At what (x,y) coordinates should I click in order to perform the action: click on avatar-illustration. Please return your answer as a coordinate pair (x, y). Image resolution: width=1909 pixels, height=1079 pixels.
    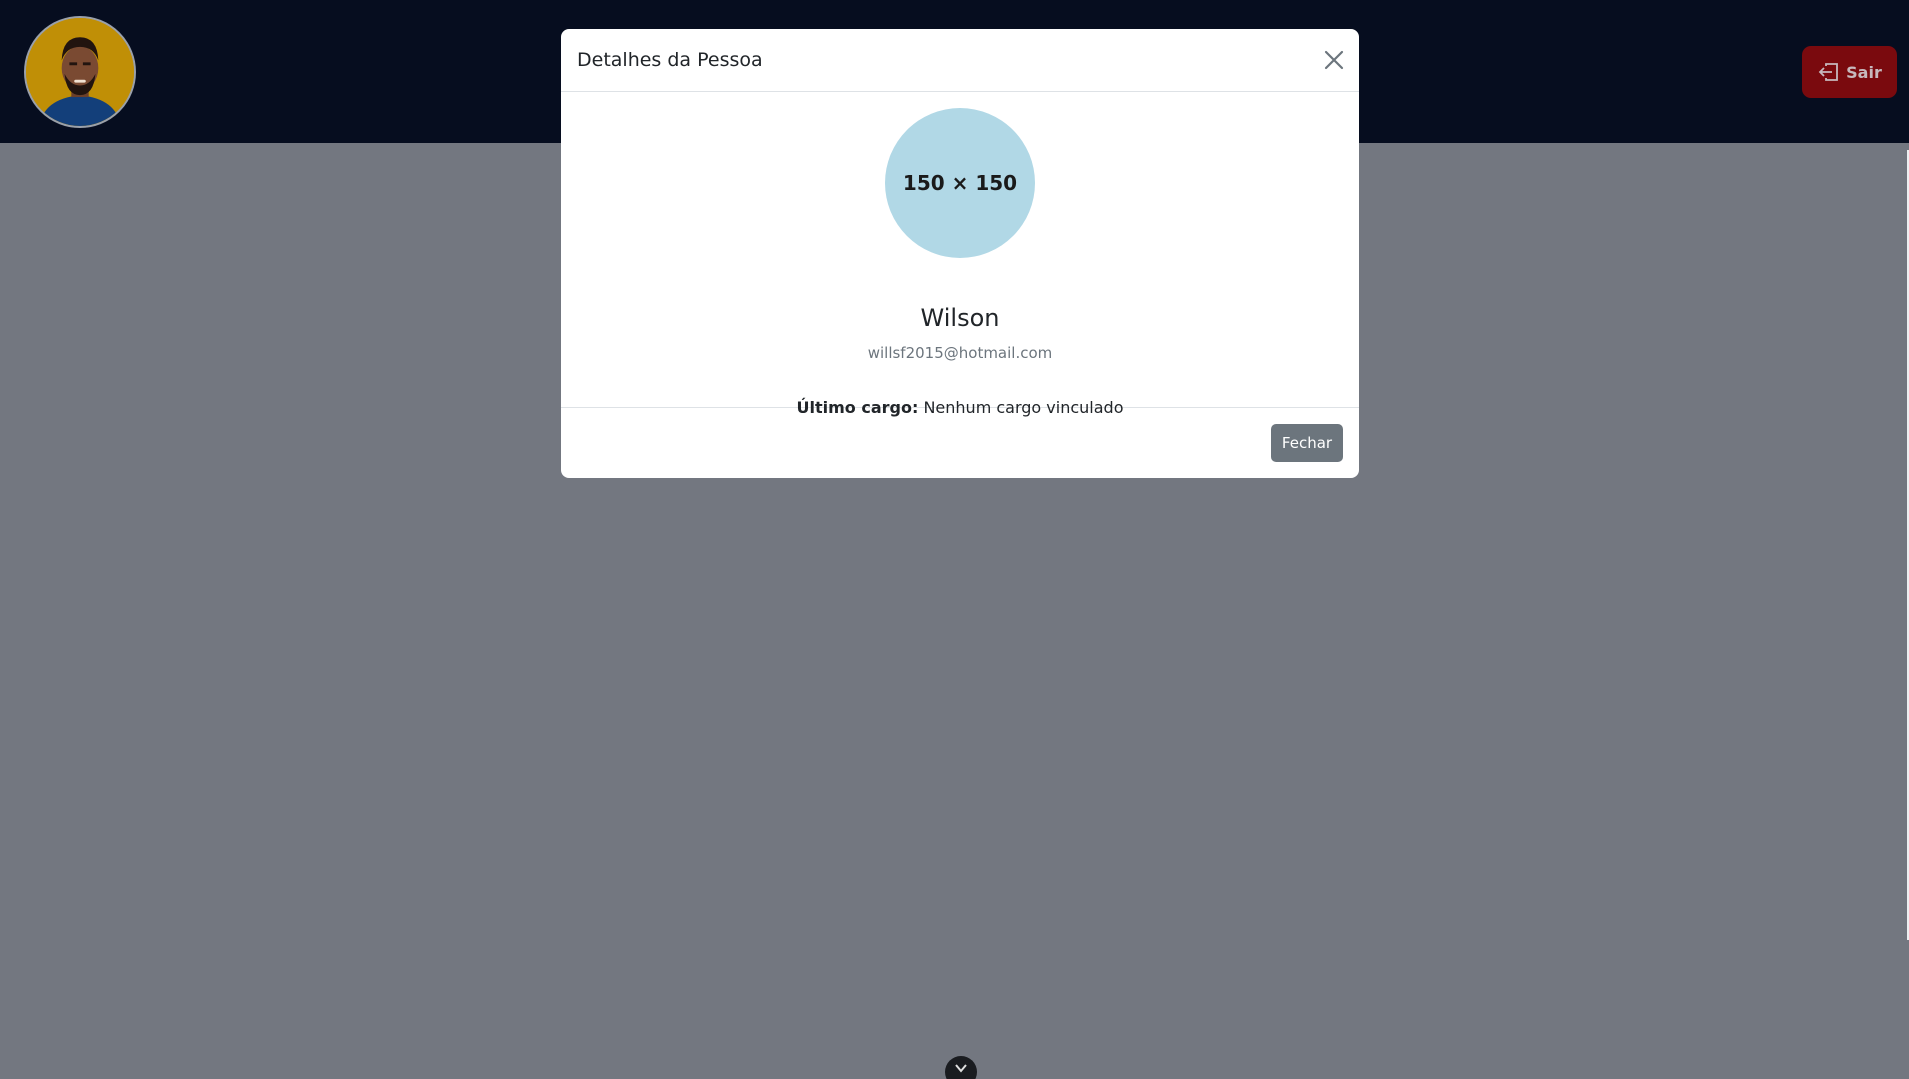
    Looking at the image, I should click on (80, 72).